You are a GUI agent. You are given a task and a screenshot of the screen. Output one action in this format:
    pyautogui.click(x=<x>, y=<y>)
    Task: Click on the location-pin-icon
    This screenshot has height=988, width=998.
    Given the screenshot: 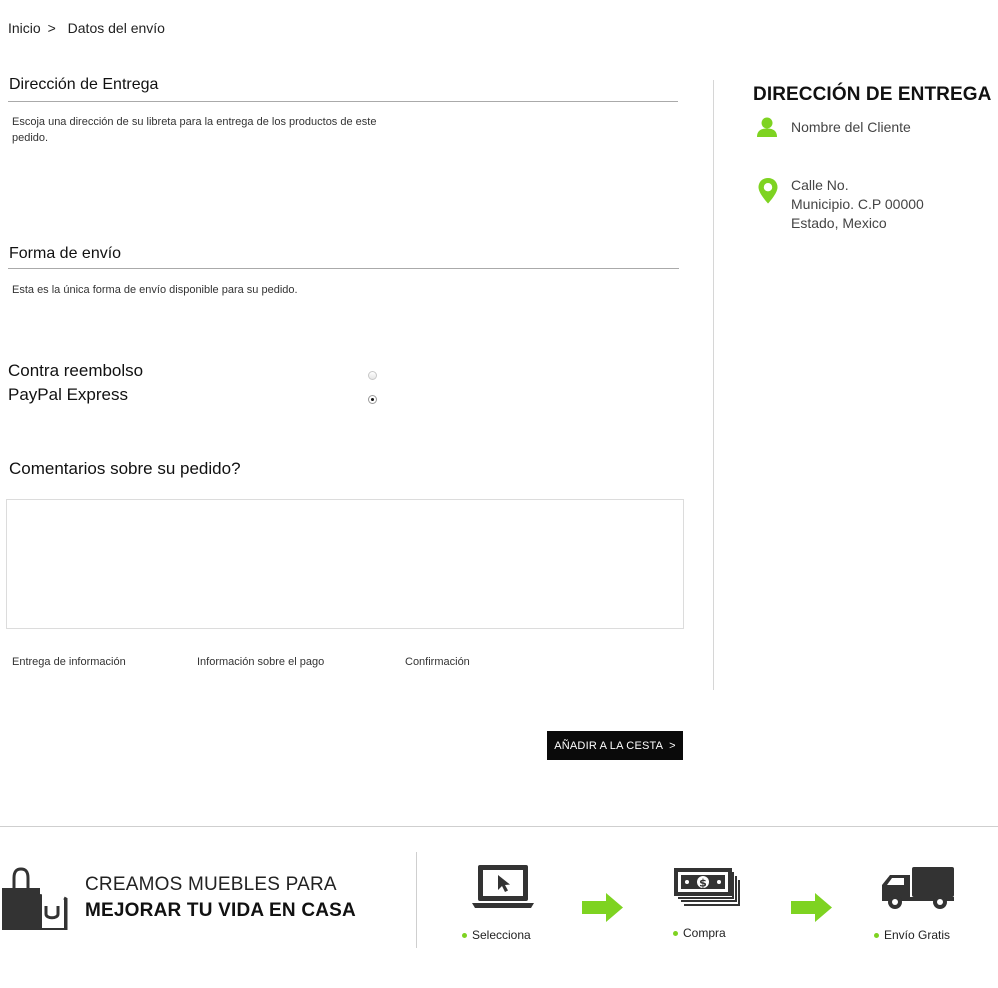 What is the action you would take?
    pyautogui.click(x=768, y=191)
    